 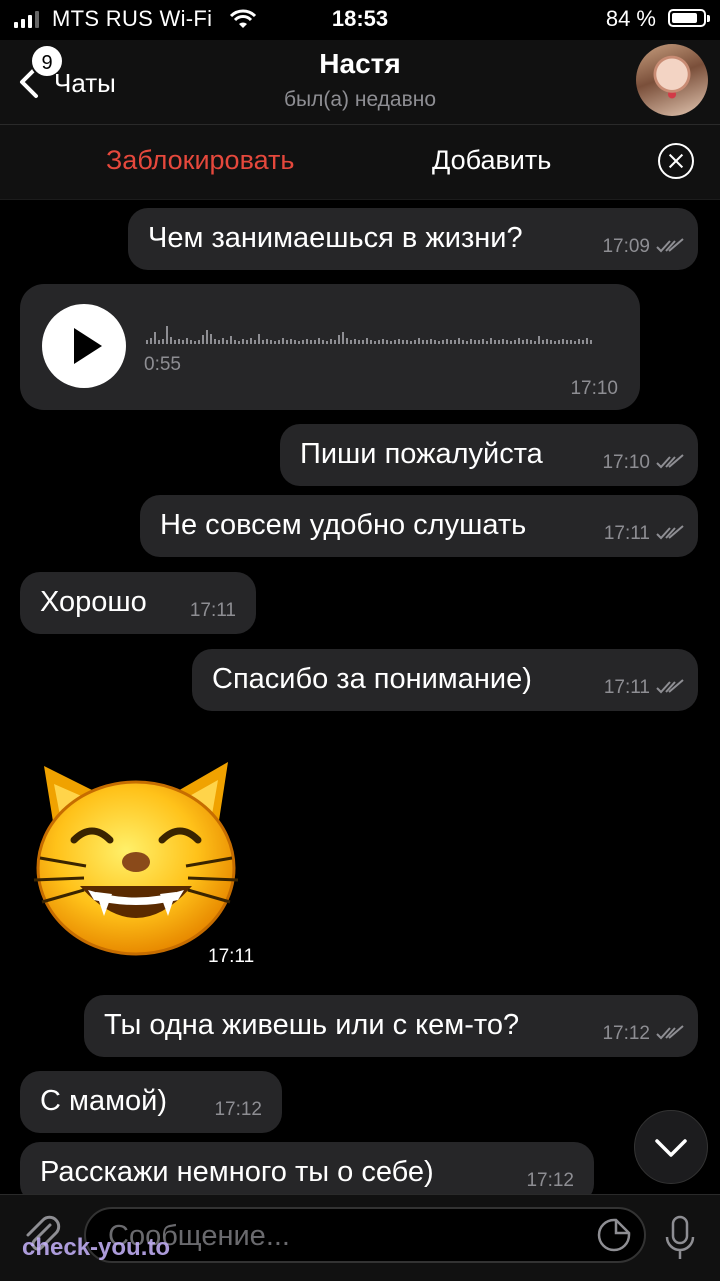 I want to click on message-input, so click(x=343, y=1236).